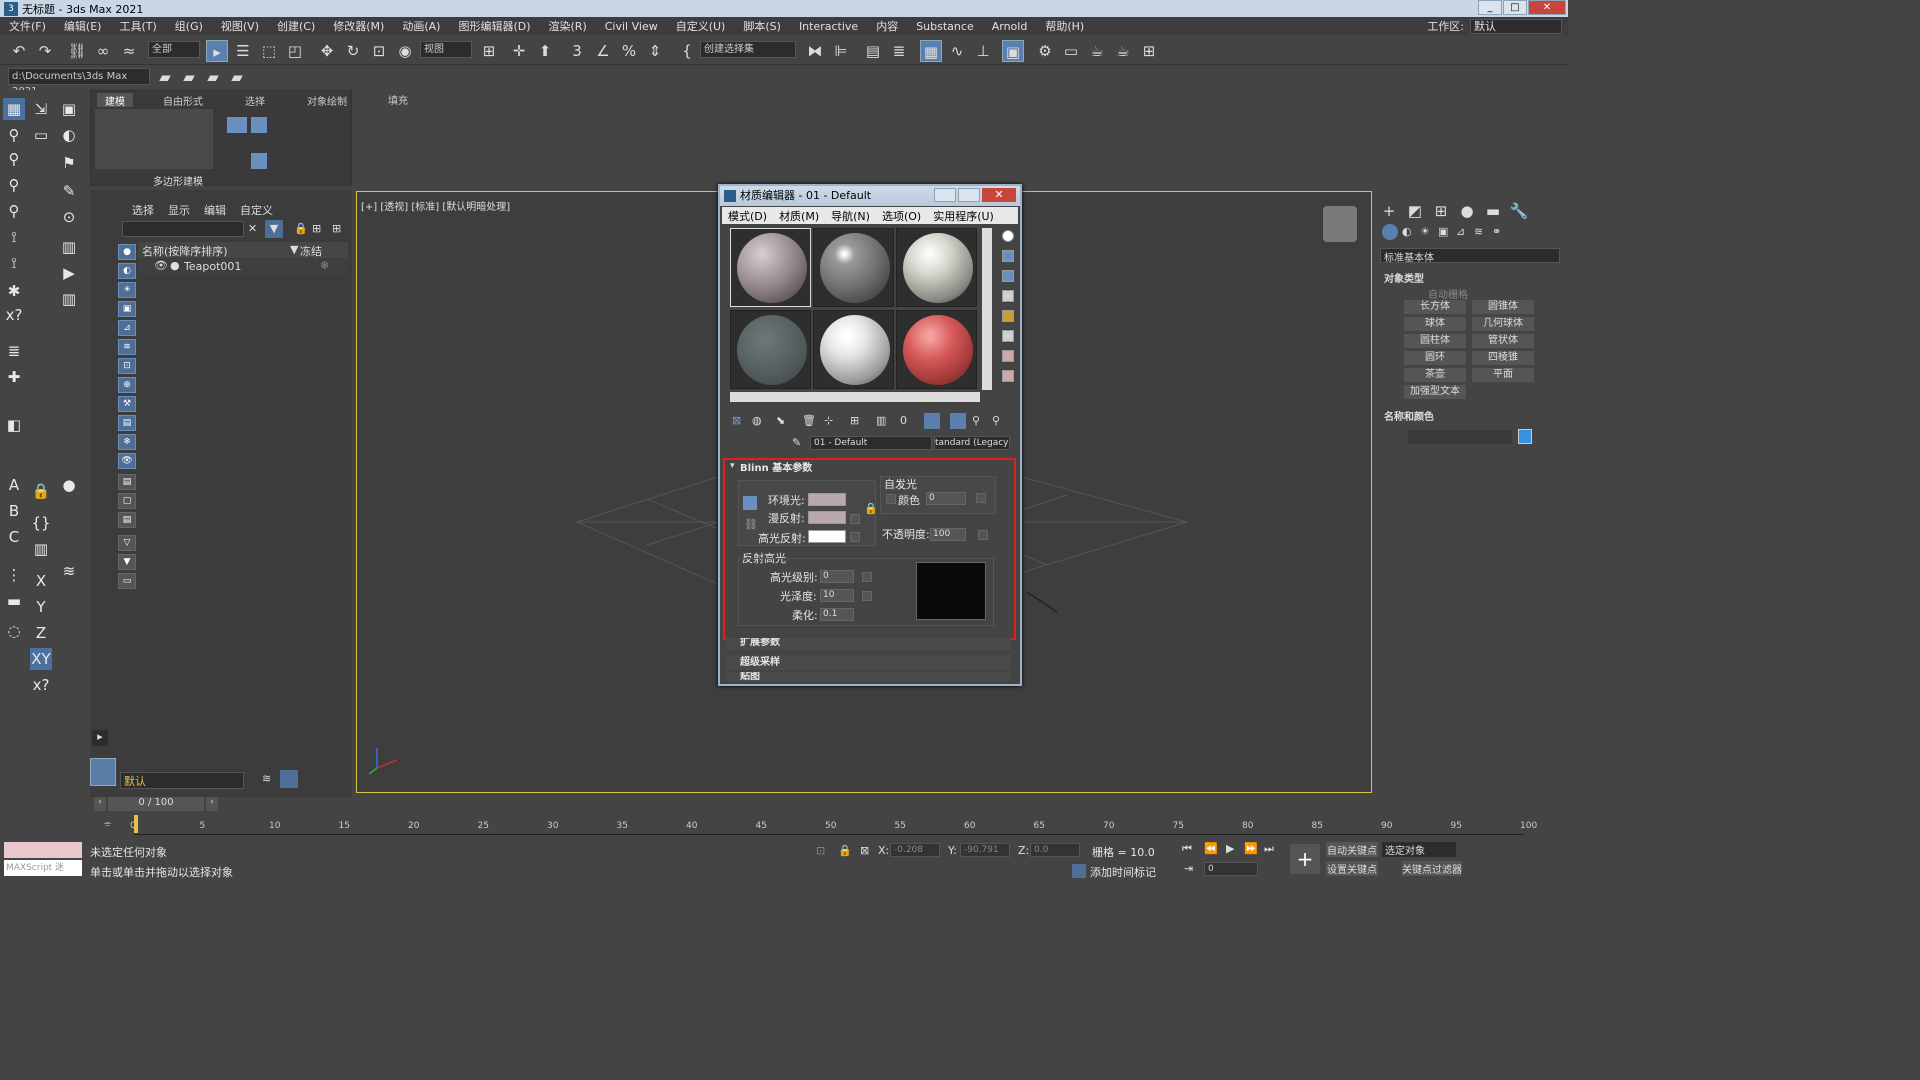  Describe the element at coordinates (867, 596) in the screenshot. I see `glossiness-map-button` at that location.